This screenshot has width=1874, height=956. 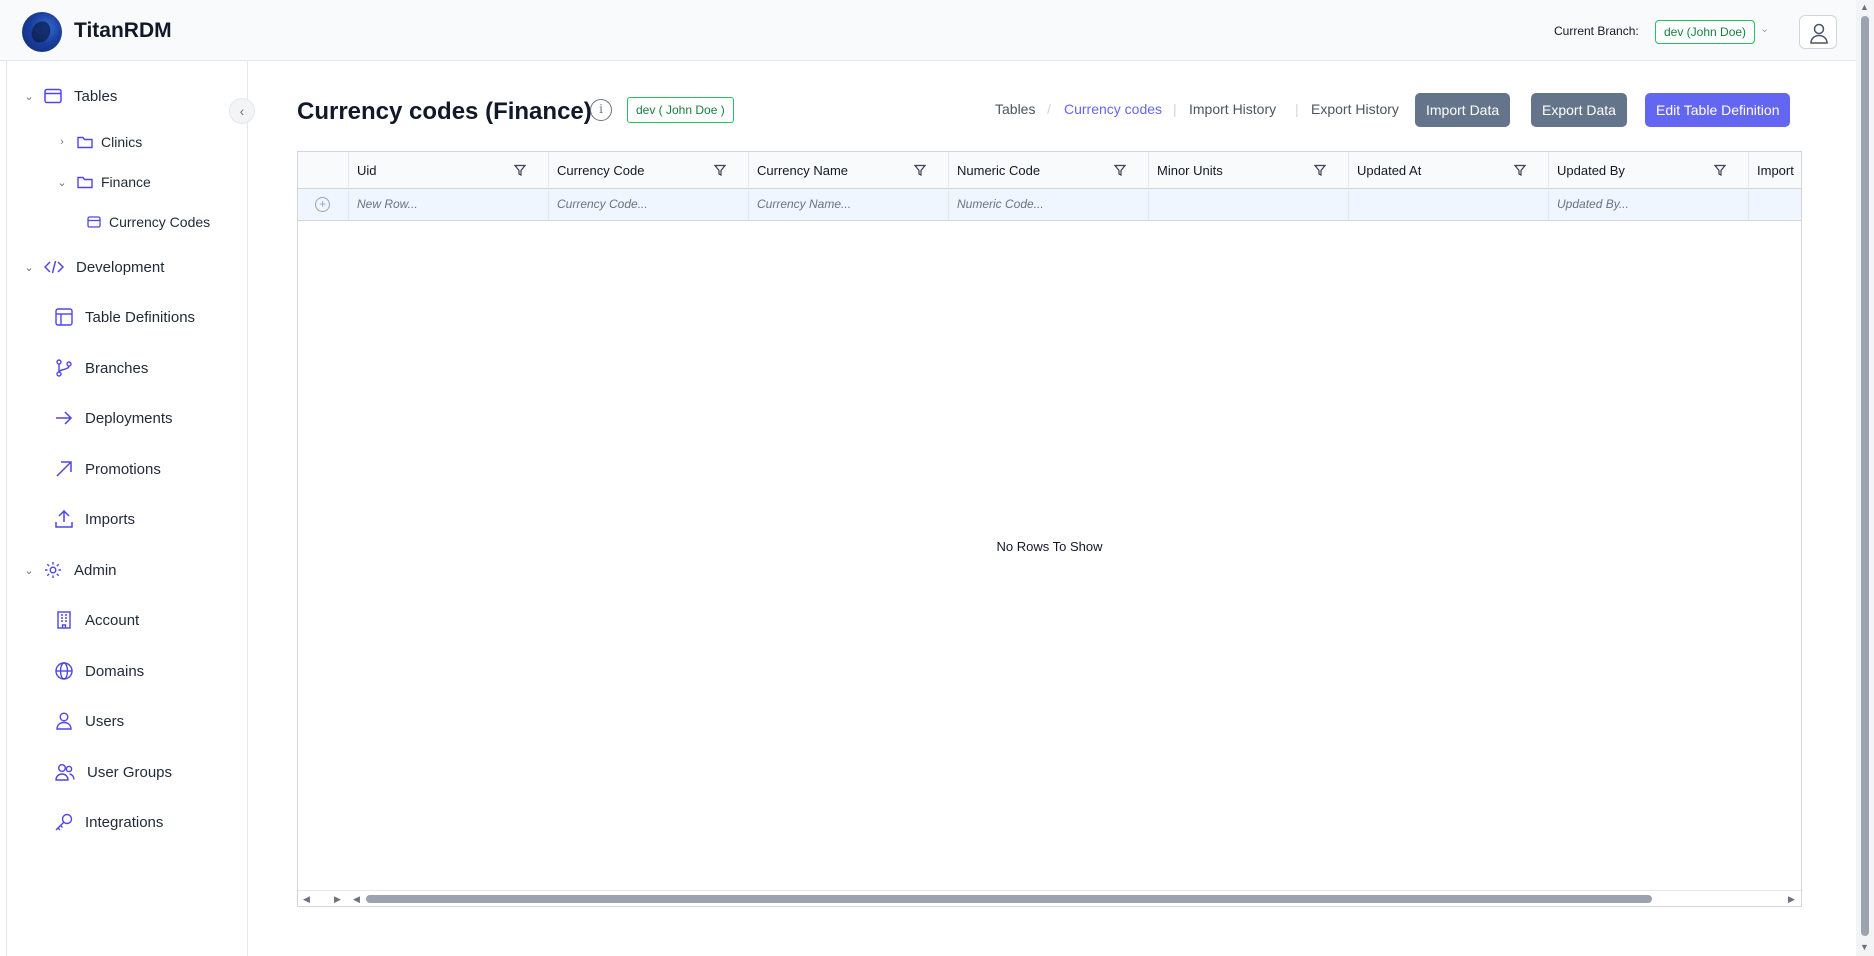 What do you see at coordinates (160, 222) in the screenshot?
I see `sidebar-item-label: Currency Codes` at bounding box center [160, 222].